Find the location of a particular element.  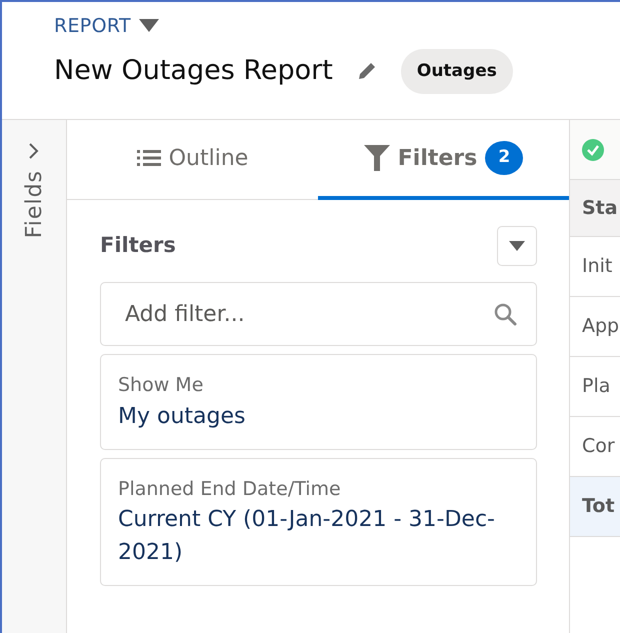

report-type-label: REPORT is located at coordinates (92, 26).